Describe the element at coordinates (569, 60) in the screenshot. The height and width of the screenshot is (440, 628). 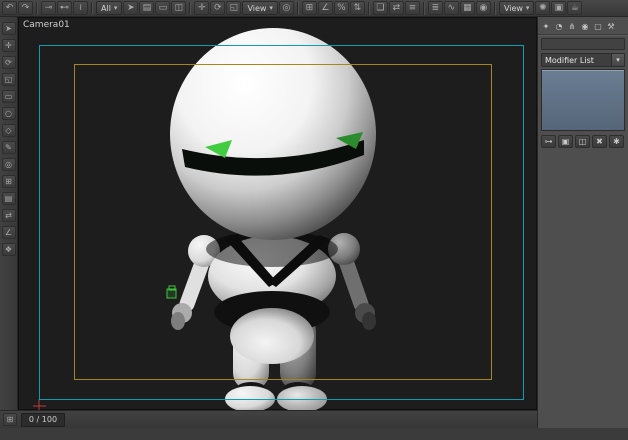
I see `modifier-list-label: Modifier List` at that location.